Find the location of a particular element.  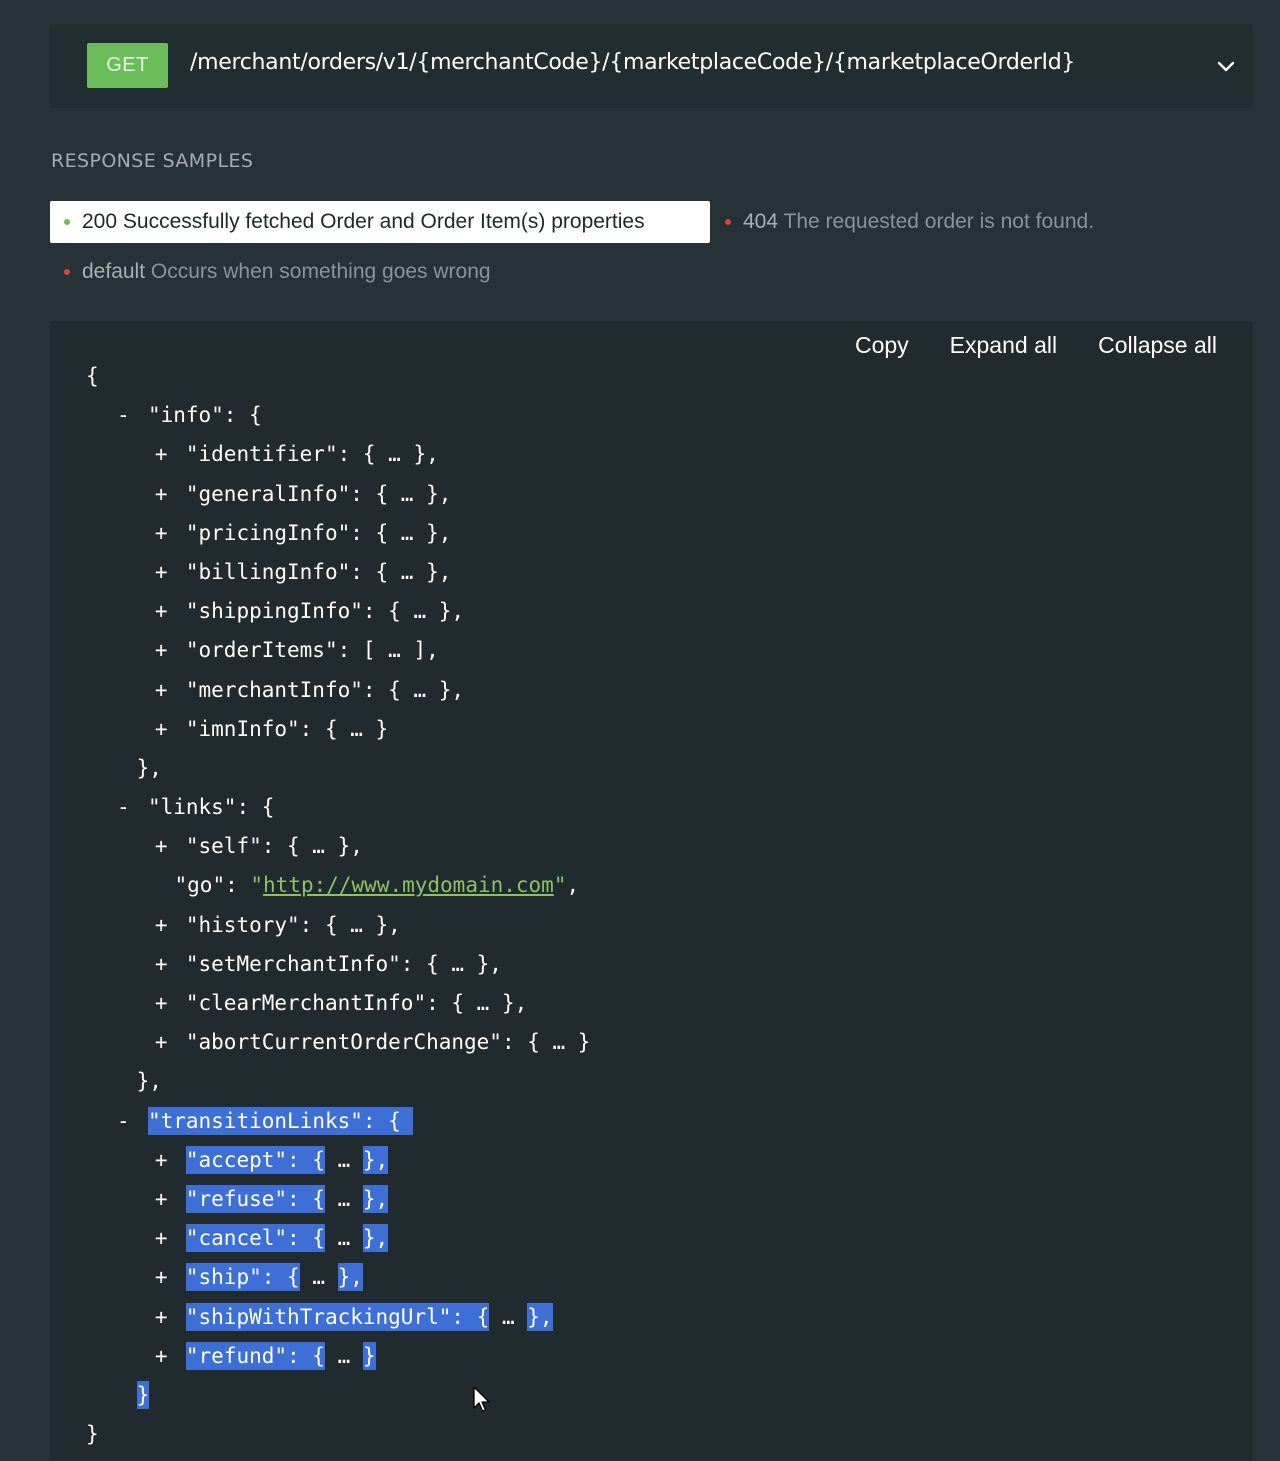

json-key-info: "info": { is located at coordinates (204, 415).